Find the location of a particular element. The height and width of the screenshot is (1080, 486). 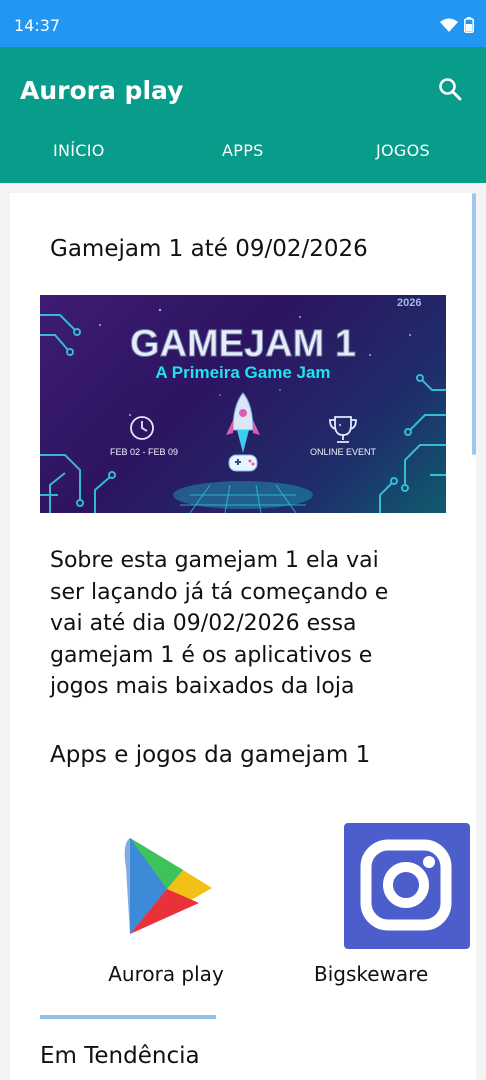

app-name: Bigskeware is located at coordinates (371, 974).